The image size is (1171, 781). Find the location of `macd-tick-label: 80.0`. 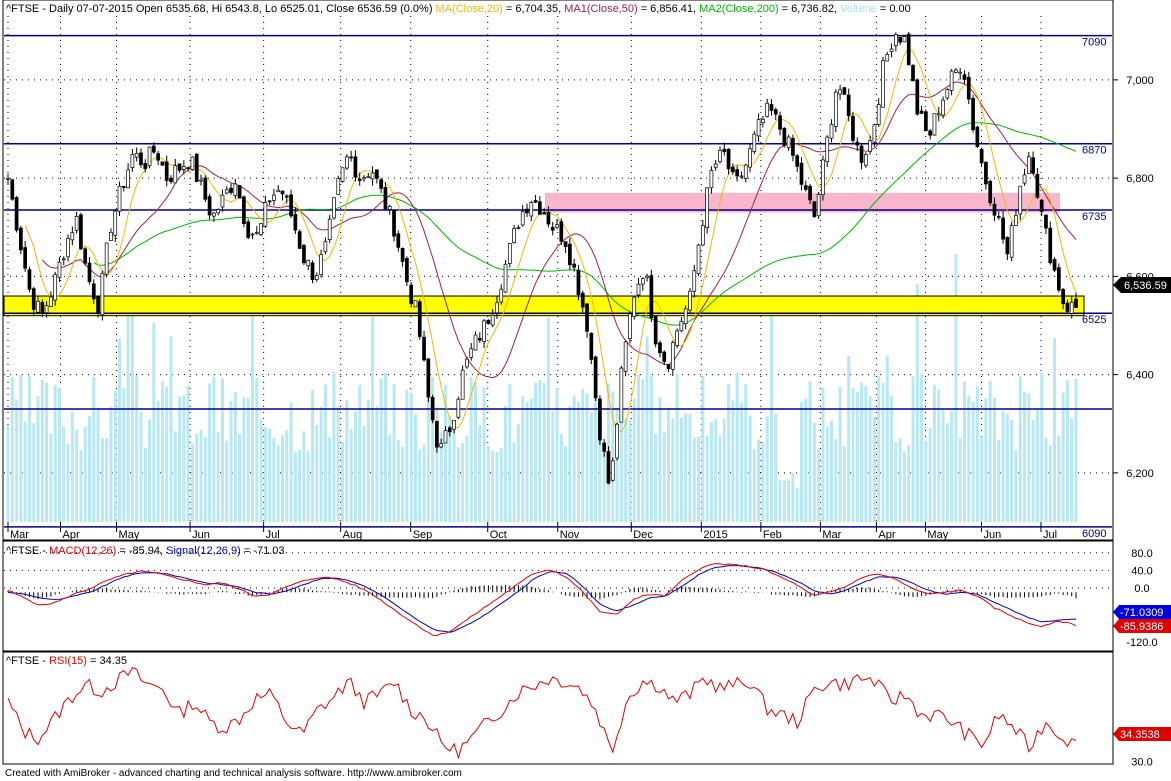

macd-tick-label: 80.0 is located at coordinates (1141, 554).